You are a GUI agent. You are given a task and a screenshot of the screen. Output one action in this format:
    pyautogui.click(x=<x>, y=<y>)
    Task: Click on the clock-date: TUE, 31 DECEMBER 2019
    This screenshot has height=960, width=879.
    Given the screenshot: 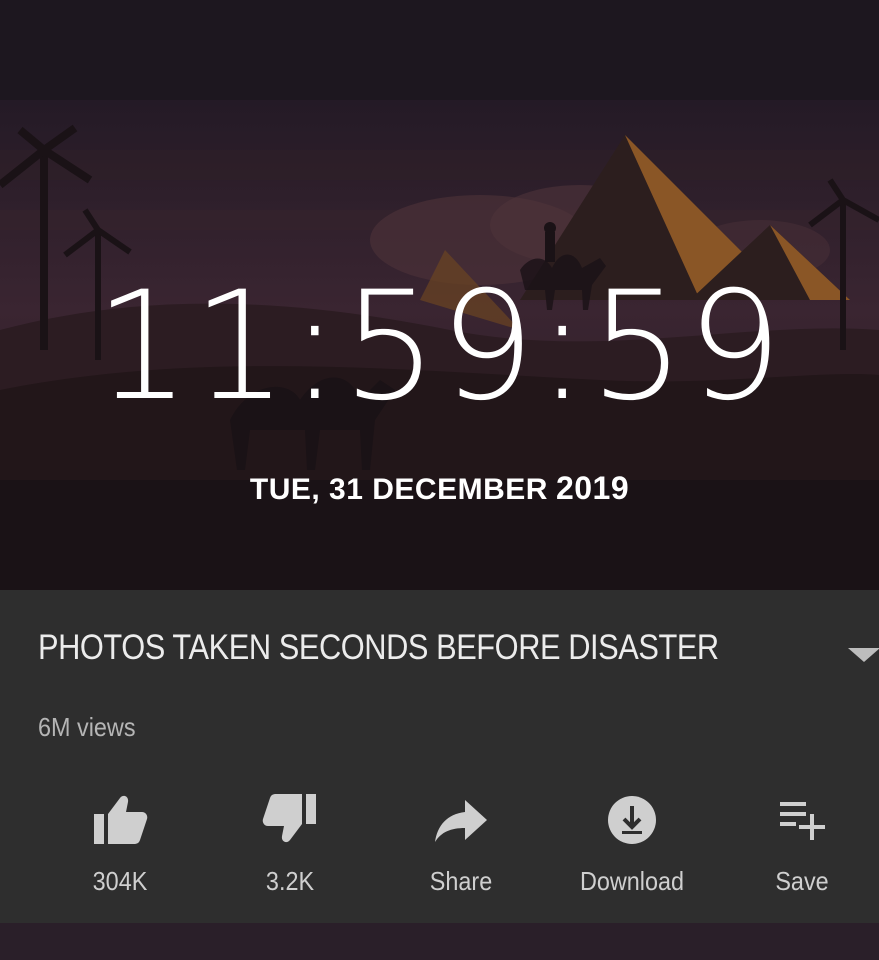 What is the action you would take?
    pyautogui.click(x=439, y=488)
    